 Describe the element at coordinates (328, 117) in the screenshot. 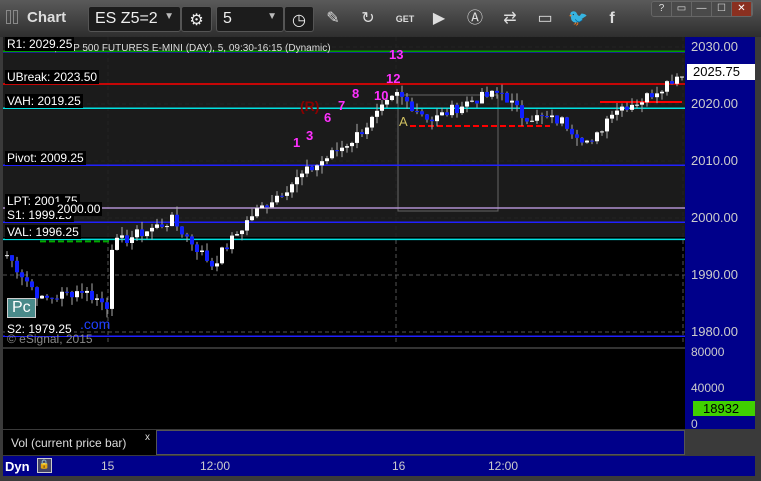

I see `sequence-label: 6` at that location.